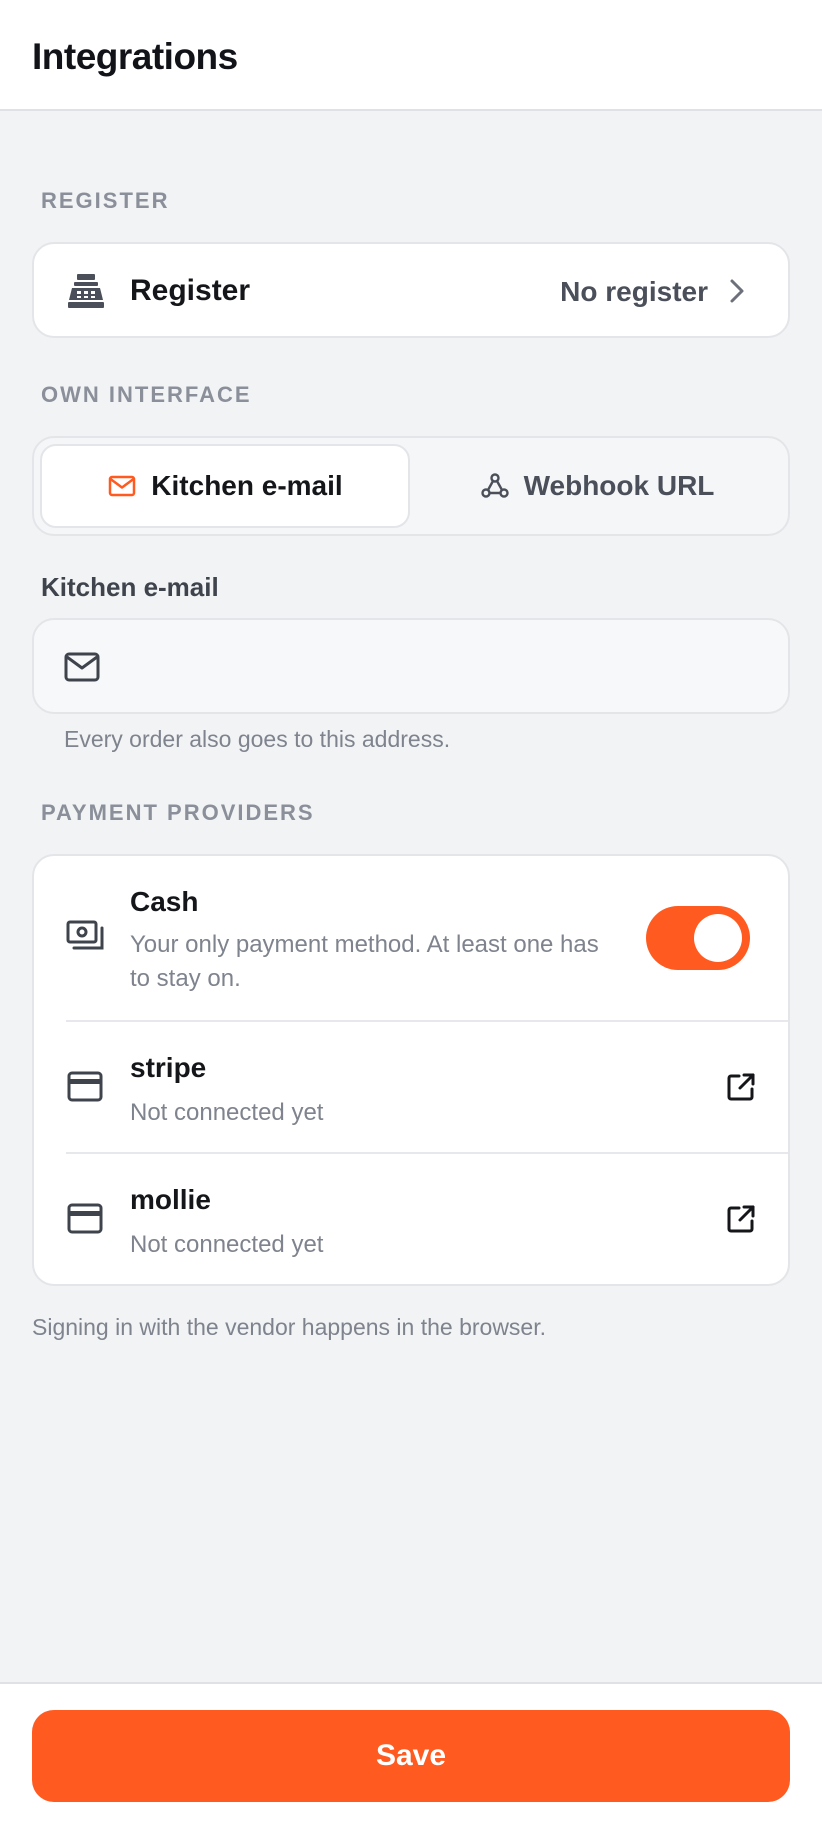 The height and width of the screenshot is (1828, 822). Describe the element at coordinates (178, 812) in the screenshot. I see `section-label-payment-providers: PAYMENT PROVIDERS` at that location.